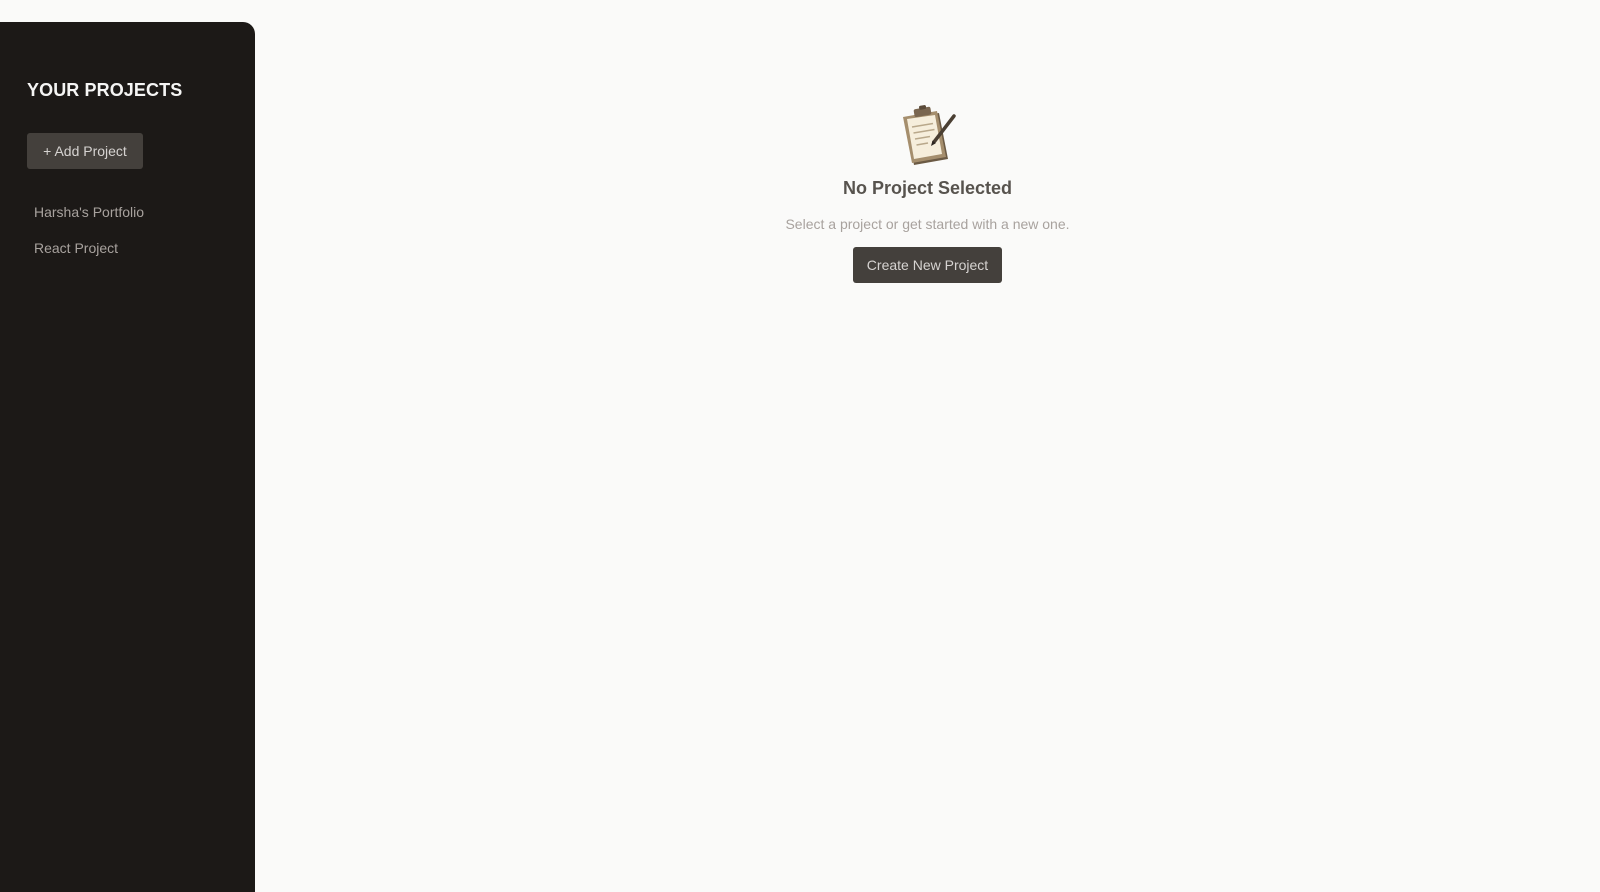 This screenshot has width=1600, height=892. What do you see at coordinates (105, 90) in the screenshot?
I see `sidebar-title: YOUR PROJECTS` at bounding box center [105, 90].